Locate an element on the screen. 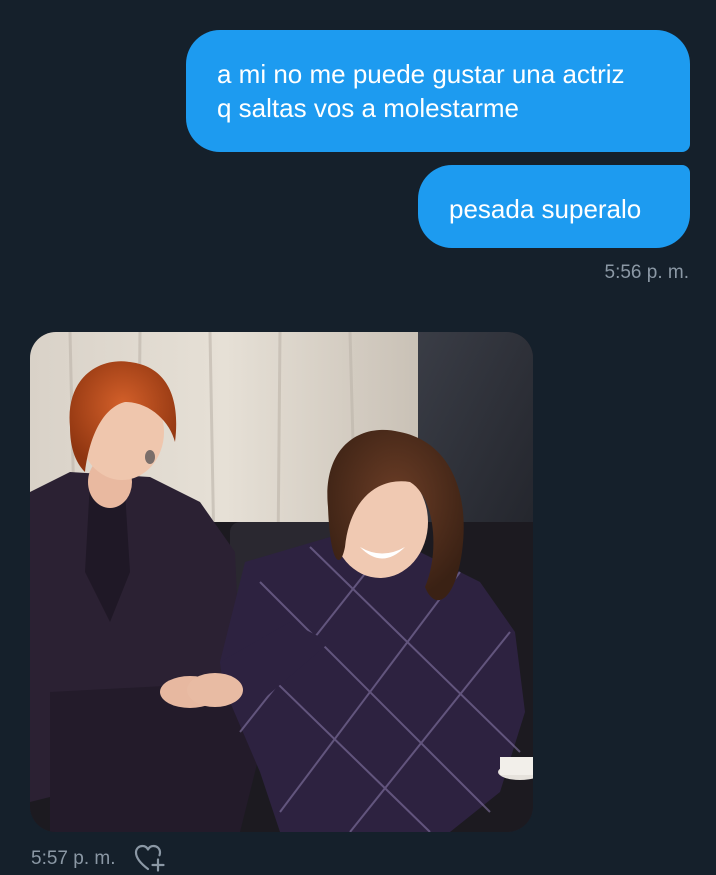 This screenshot has width=716, height=875. sent-message-bubble: pesada superalo is located at coordinates (554, 206).